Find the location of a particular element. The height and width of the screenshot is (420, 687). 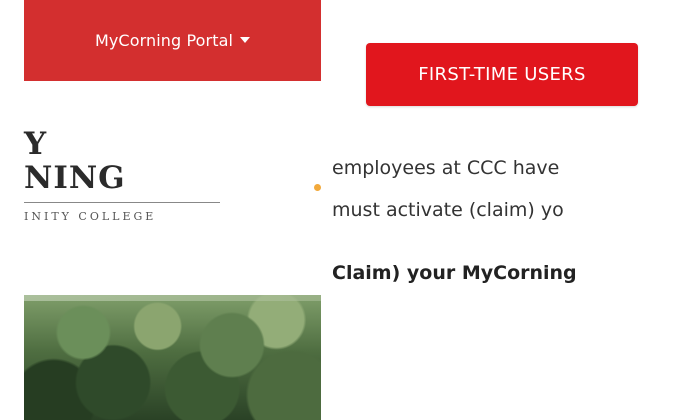

logo-divider is located at coordinates (122, 202).